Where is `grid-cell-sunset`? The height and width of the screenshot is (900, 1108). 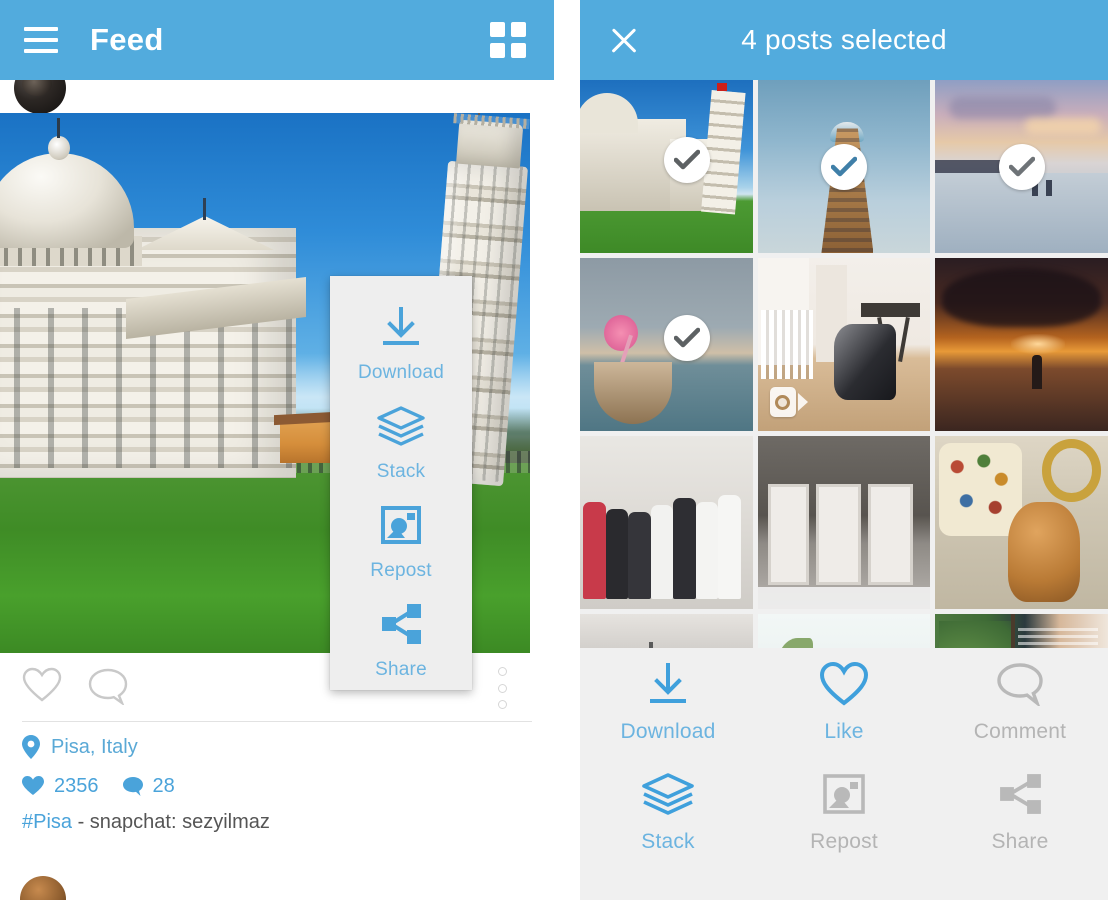
grid-cell-sunset is located at coordinates (1021, 344).